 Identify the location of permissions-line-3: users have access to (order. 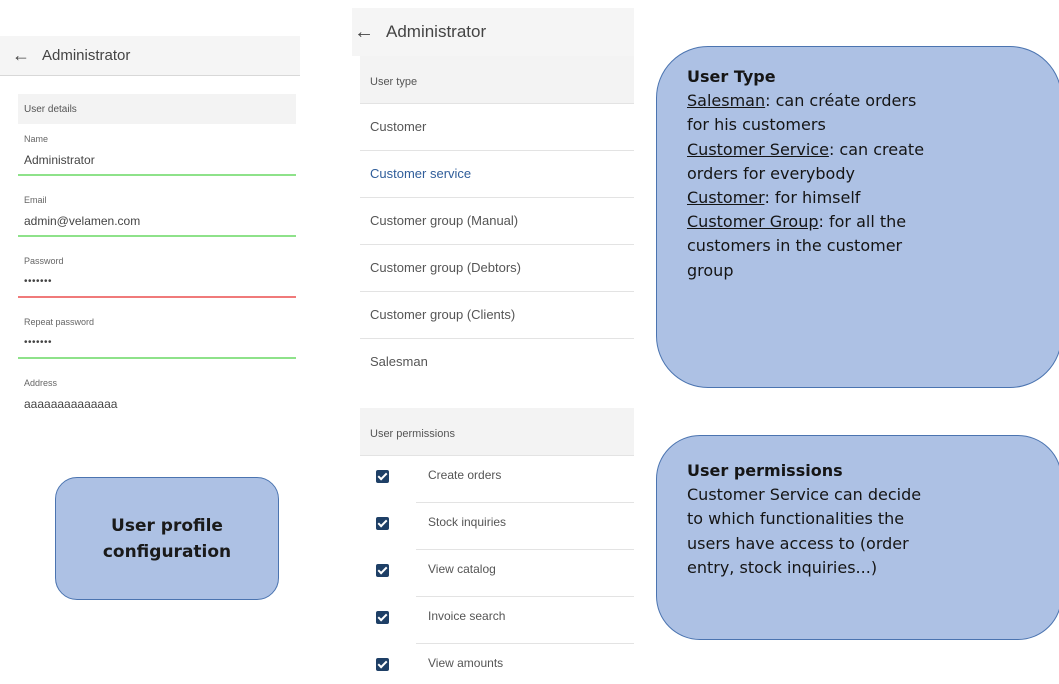
(798, 543).